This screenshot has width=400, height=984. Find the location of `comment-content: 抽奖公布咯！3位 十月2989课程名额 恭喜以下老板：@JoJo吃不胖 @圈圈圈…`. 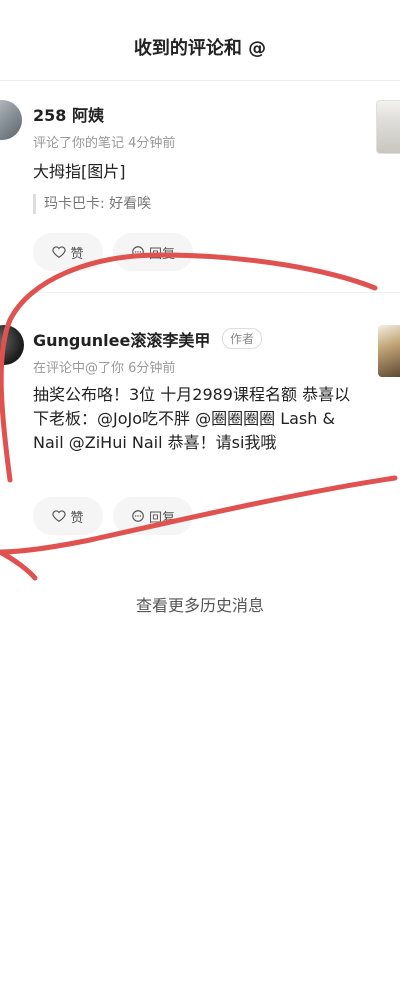

comment-content: 抽奖公布咯！3位 十月2989课程名额 恭喜以下老板：@JoJo吃不胖 @圈圈圈… is located at coordinates (192, 418).